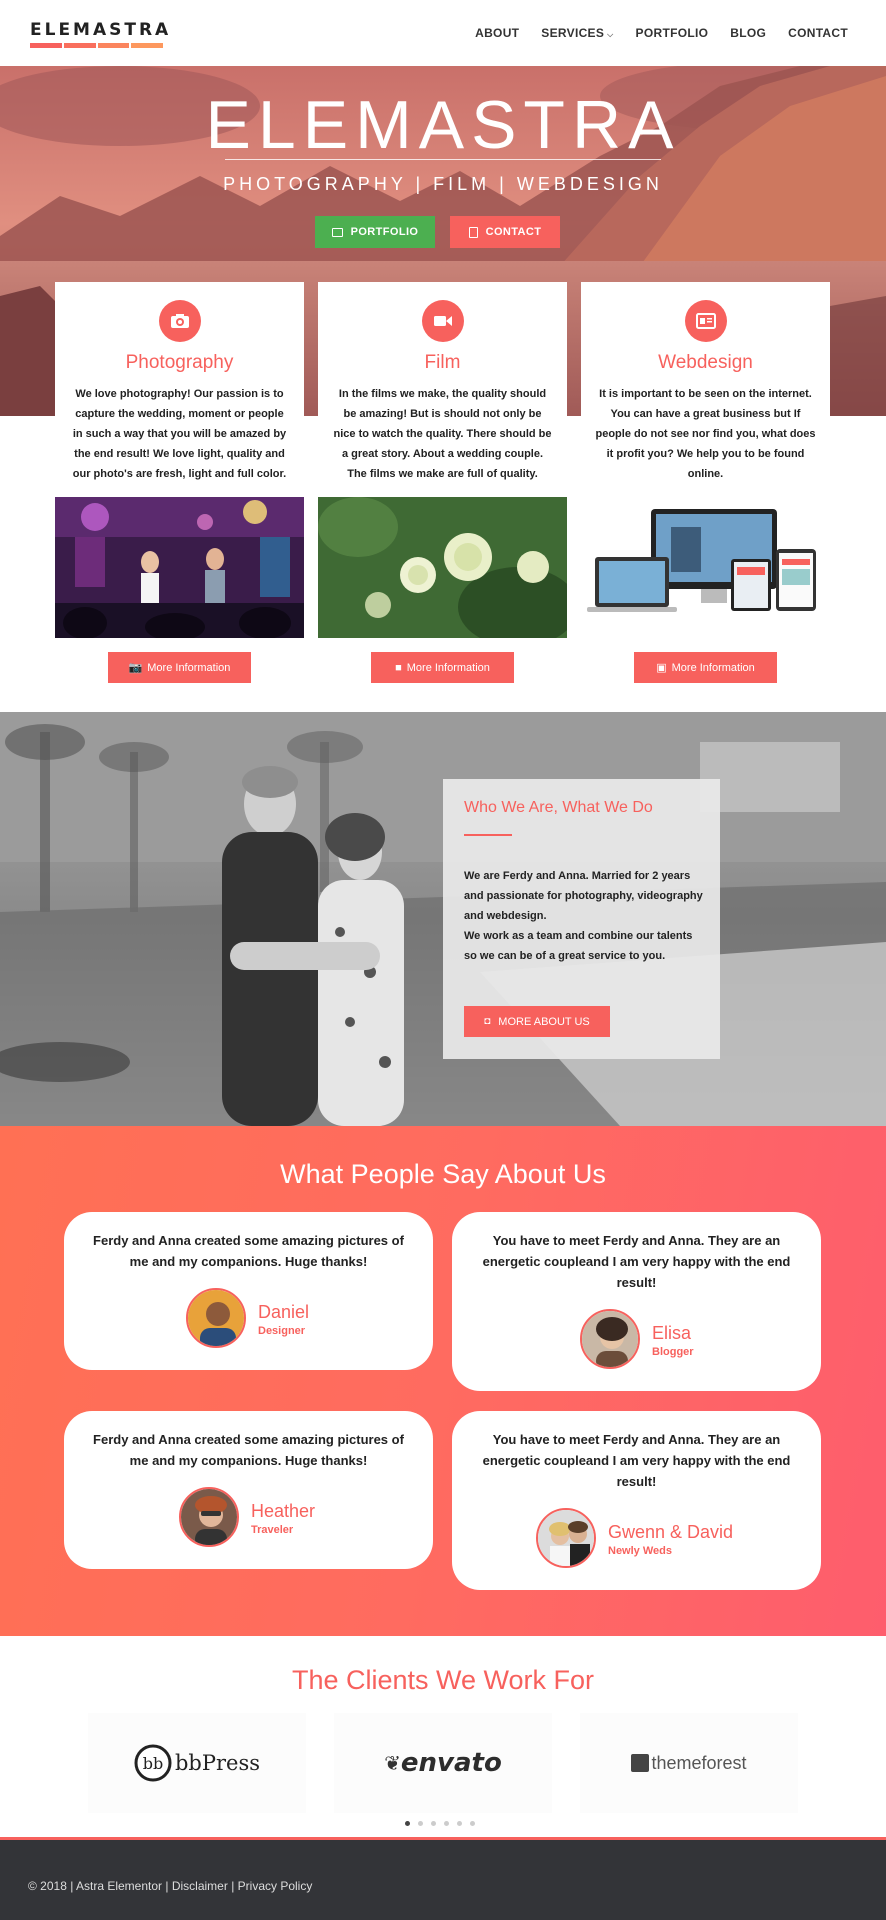 The image size is (886, 1920). I want to click on camera-icon: 📷, so click(135, 668).